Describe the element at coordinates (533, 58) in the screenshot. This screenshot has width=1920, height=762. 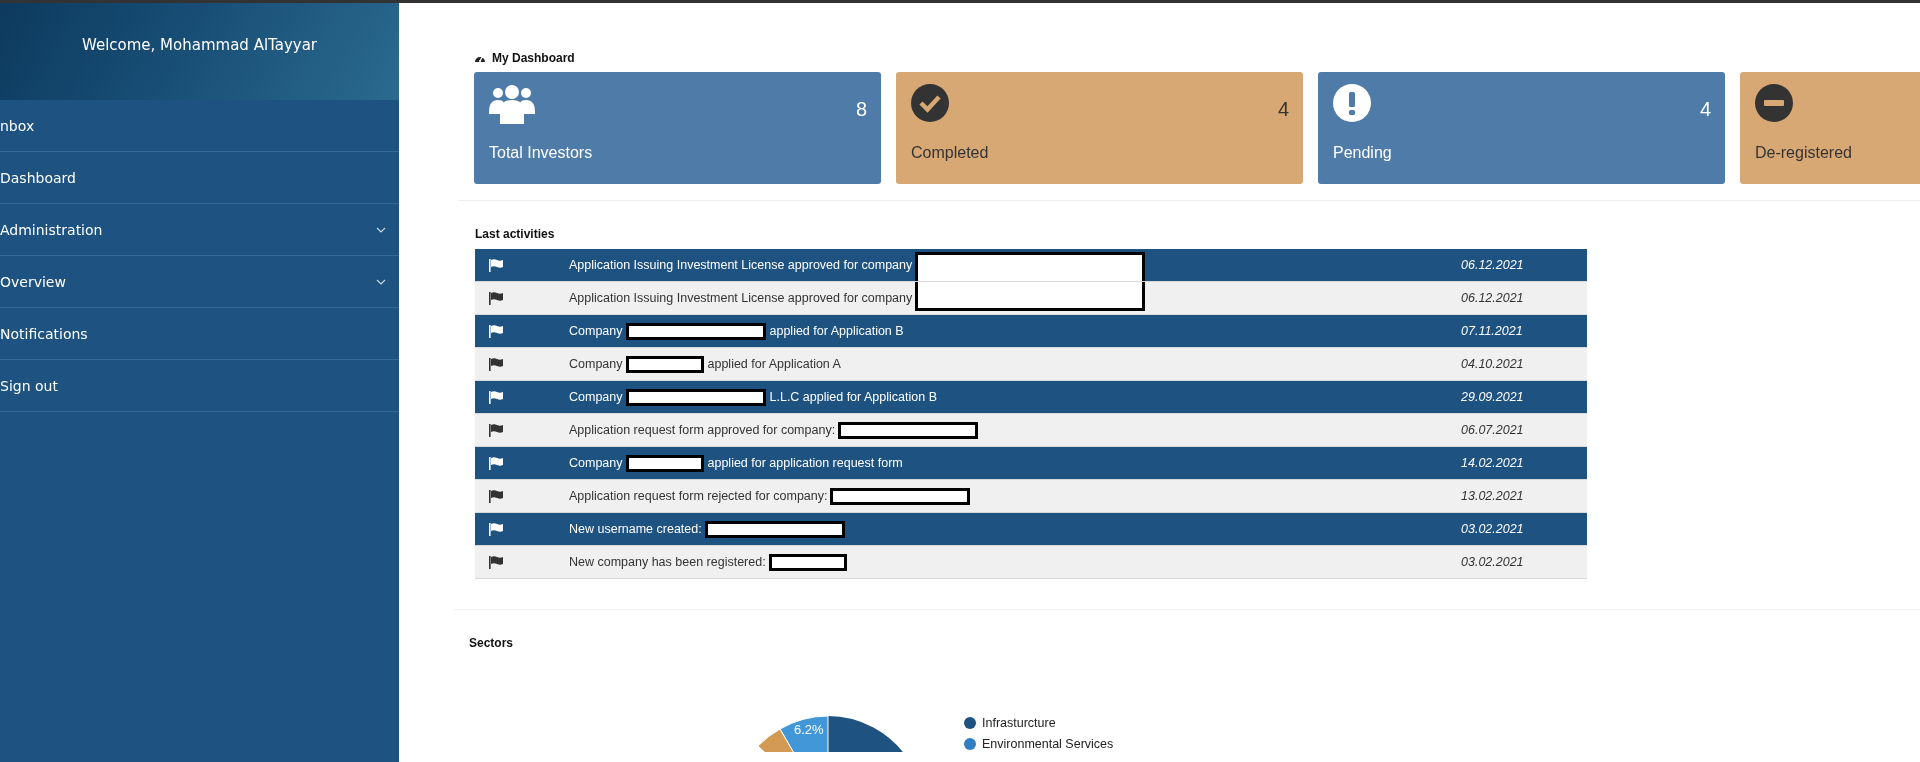
I see `section-title: My Dashboard` at that location.